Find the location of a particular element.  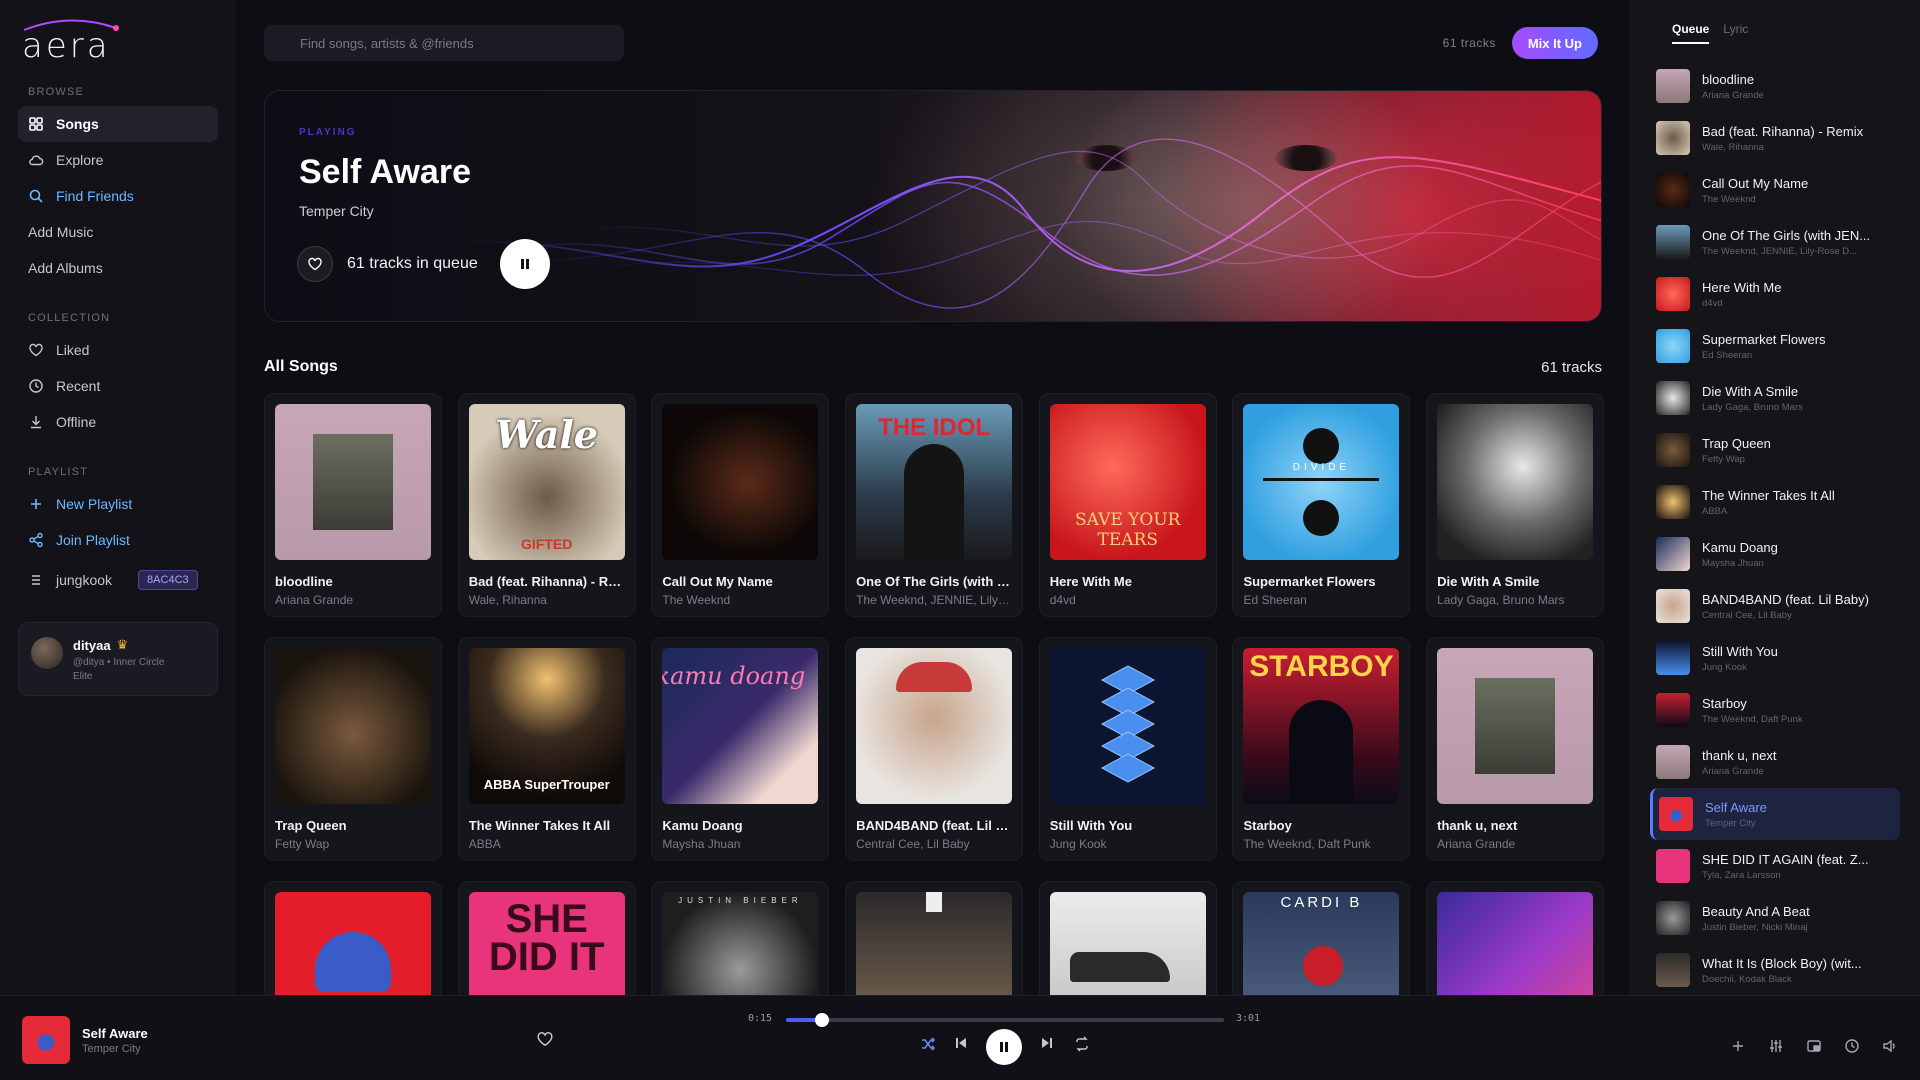

app-logo: aera is located at coordinates (120, 44).